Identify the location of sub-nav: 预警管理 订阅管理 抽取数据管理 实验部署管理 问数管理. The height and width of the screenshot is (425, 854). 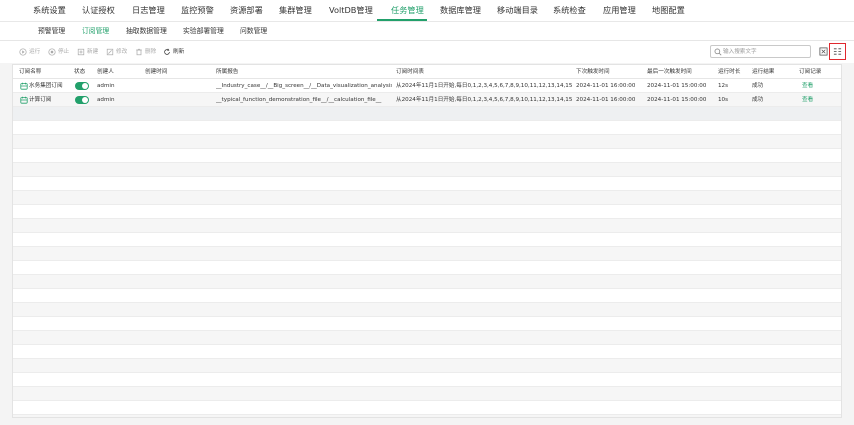
(427, 31).